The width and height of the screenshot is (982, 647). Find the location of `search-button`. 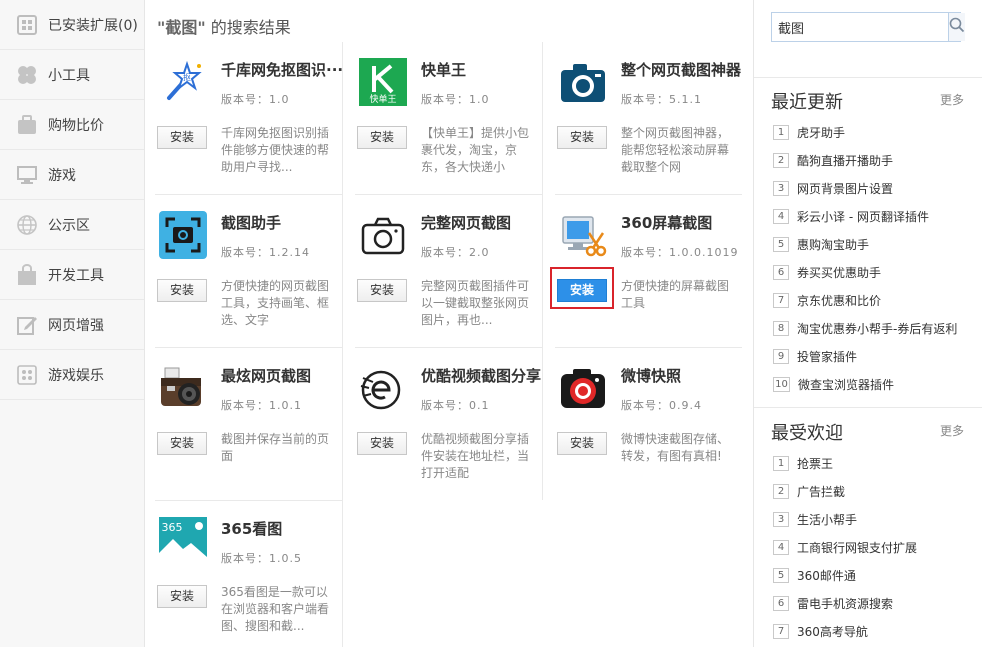

search-button is located at coordinates (956, 27).